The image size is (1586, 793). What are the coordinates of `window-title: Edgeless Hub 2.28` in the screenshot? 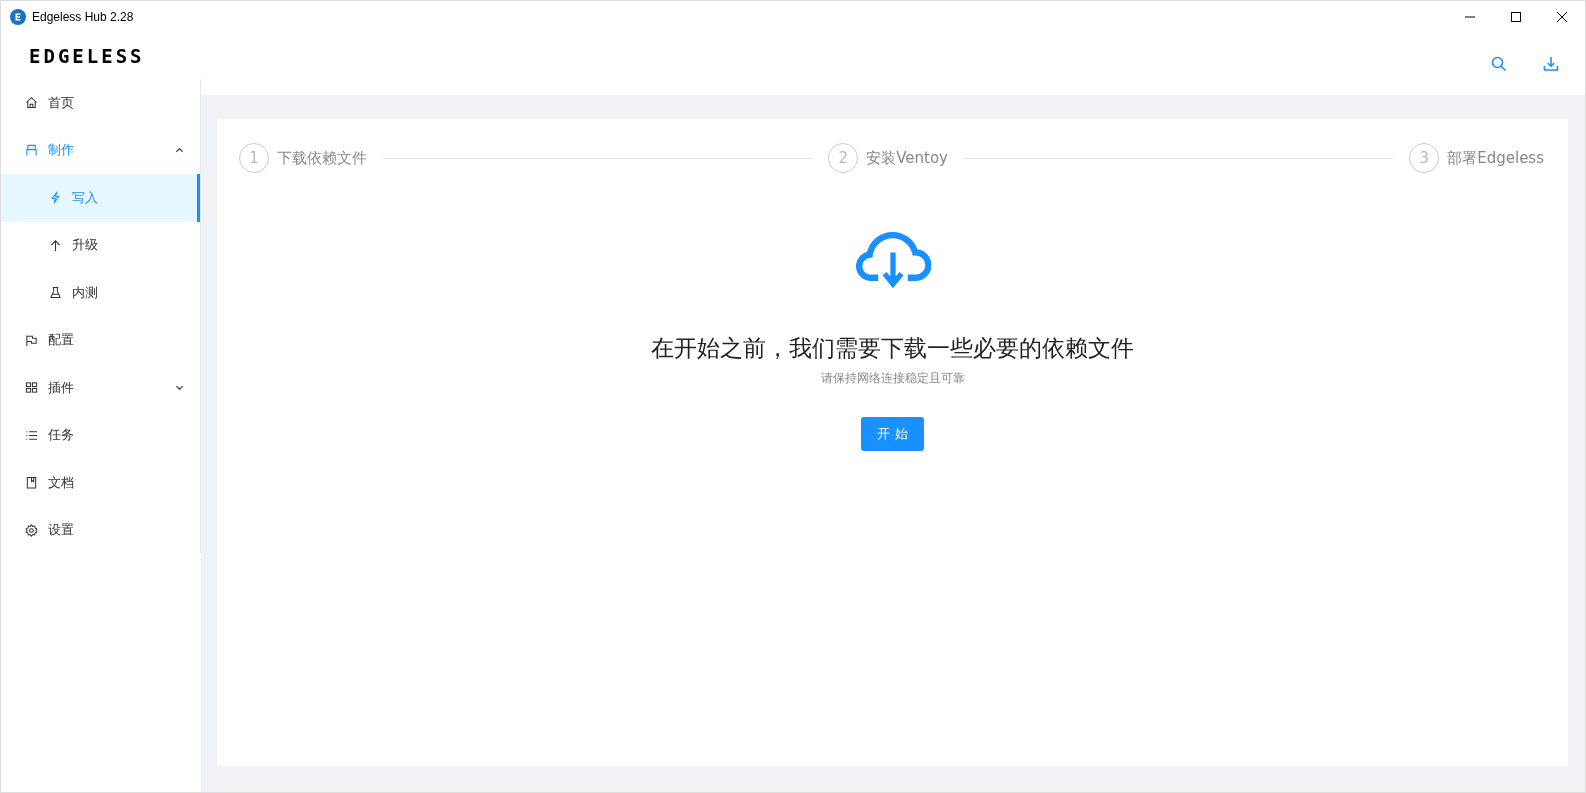 It's located at (83, 16).